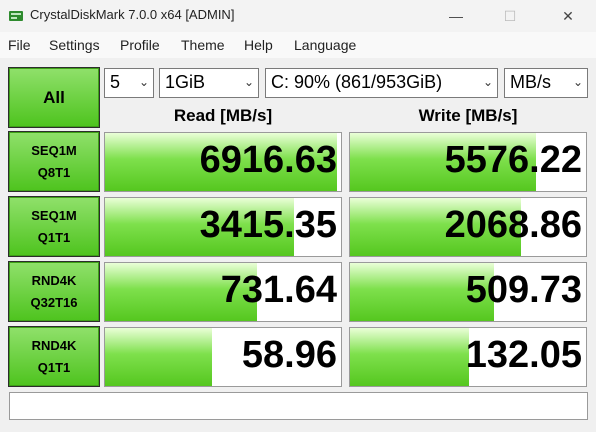 This screenshot has width=596, height=432. What do you see at coordinates (325, 45) in the screenshot?
I see `menu-language: Language` at bounding box center [325, 45].